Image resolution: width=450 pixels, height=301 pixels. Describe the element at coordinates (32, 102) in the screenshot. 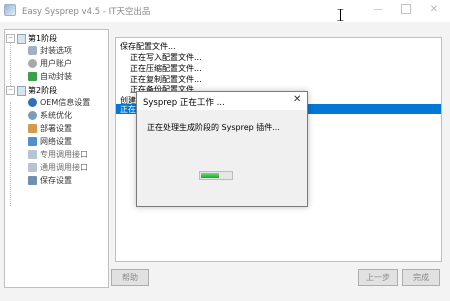

I see `info-icon` at that location.